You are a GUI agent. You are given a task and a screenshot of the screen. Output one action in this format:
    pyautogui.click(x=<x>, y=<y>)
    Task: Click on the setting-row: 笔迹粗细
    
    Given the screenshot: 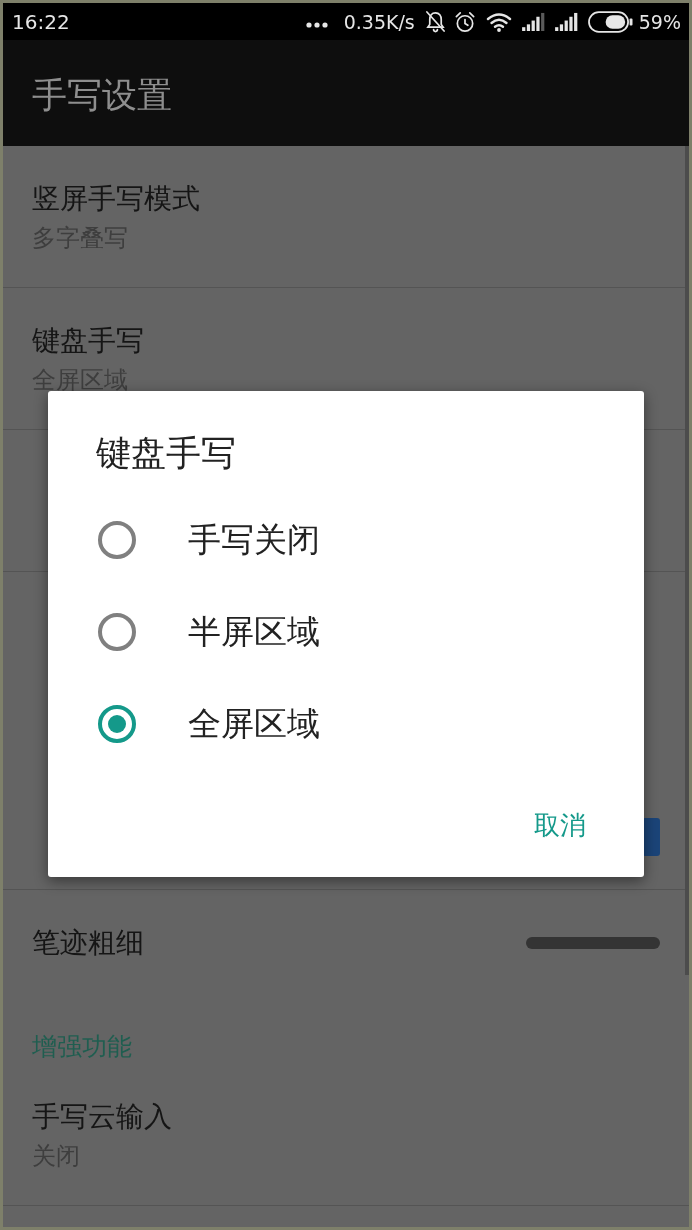 What is the action you would take?
    pyautogui.click(x=346, y=942)
    